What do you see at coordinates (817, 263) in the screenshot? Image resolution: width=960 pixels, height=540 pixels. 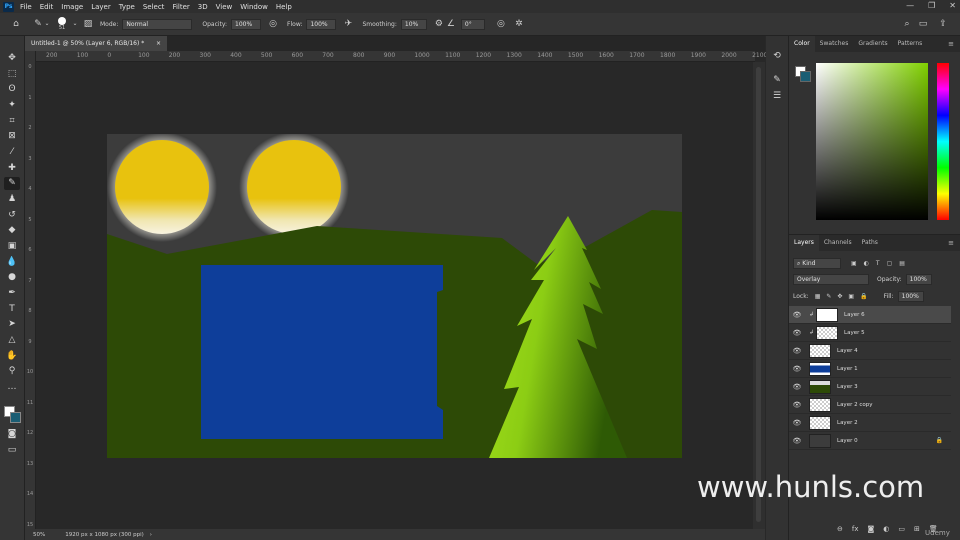 I see `layer-filter-select: ⌕ Kind` at bounding box center [817, 263].